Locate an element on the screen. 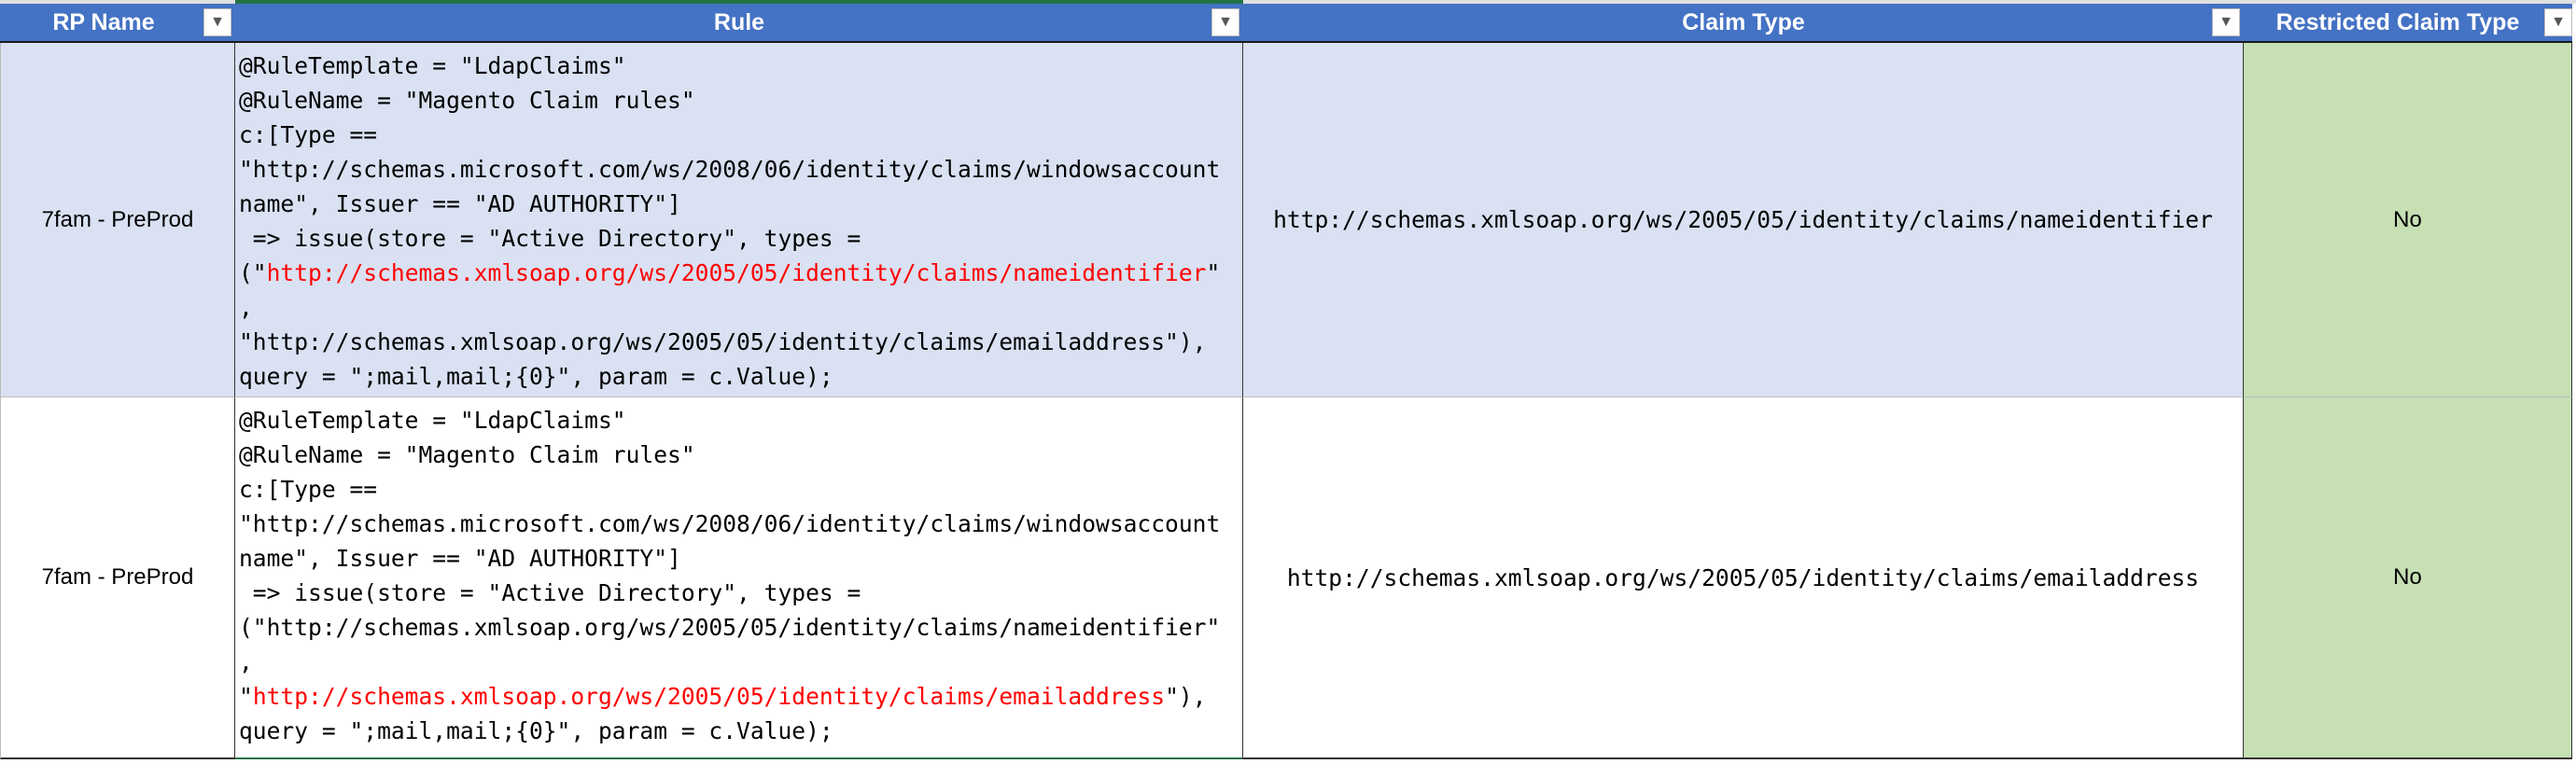  header-label: Rule is located at coordinates (739, 21).